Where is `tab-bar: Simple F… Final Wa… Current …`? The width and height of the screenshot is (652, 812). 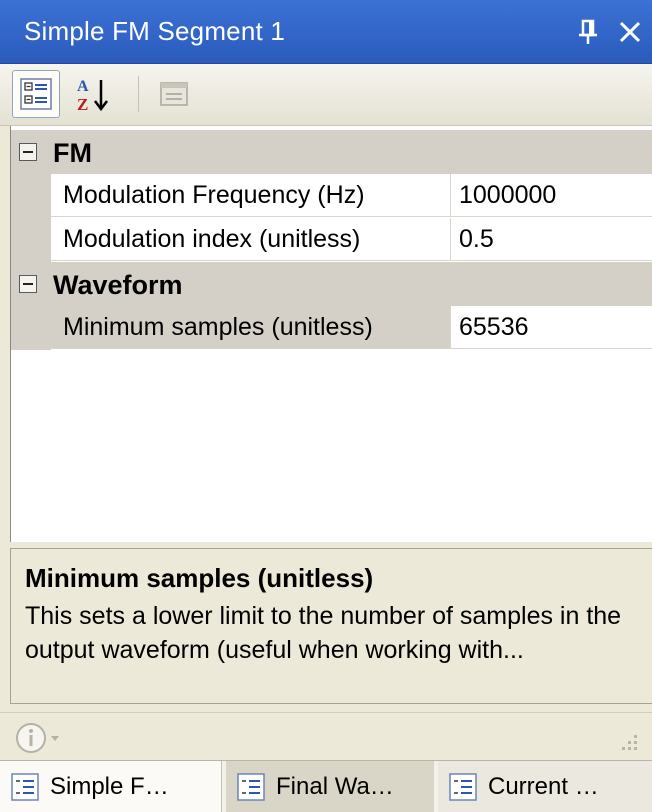
tab-bar: Simple F… Final Wa… Current … is located at coordinates (326, 786).